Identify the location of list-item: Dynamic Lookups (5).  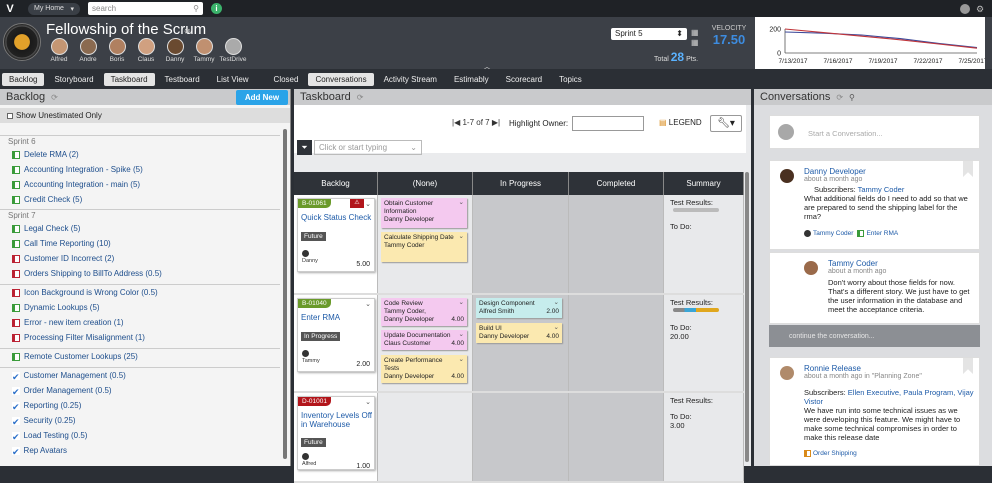
(140, 307).